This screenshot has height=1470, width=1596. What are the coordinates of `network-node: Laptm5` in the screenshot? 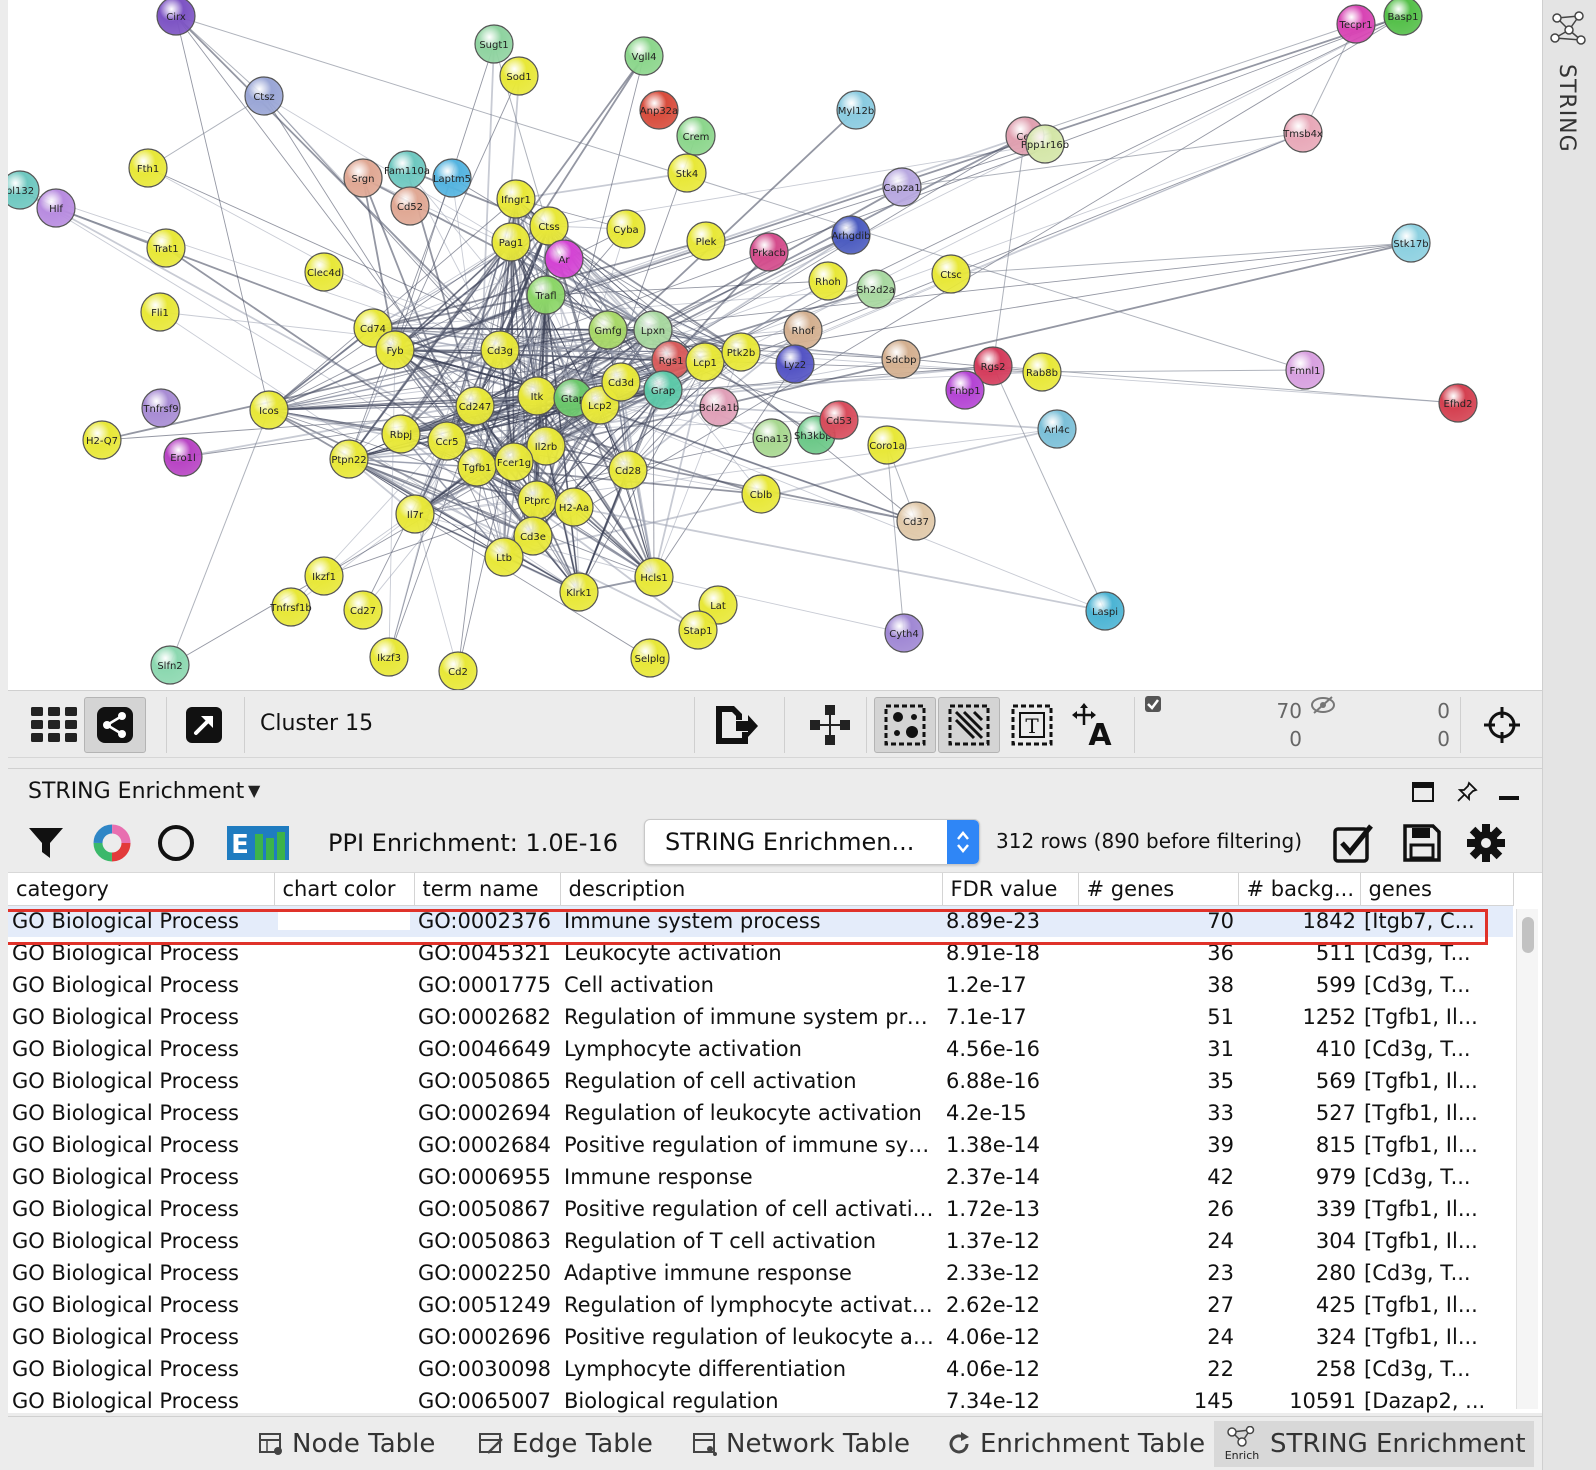 It's located at (452, 178).